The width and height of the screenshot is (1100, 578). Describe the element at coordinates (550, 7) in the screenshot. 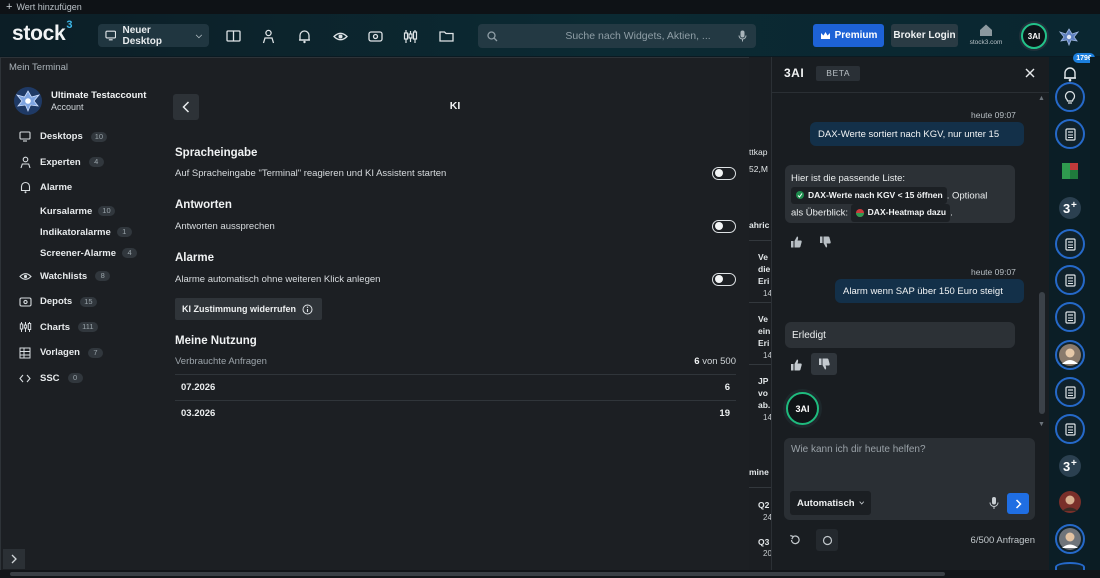

I see `add-value-bar: + Wert hinzufügen` at that location.